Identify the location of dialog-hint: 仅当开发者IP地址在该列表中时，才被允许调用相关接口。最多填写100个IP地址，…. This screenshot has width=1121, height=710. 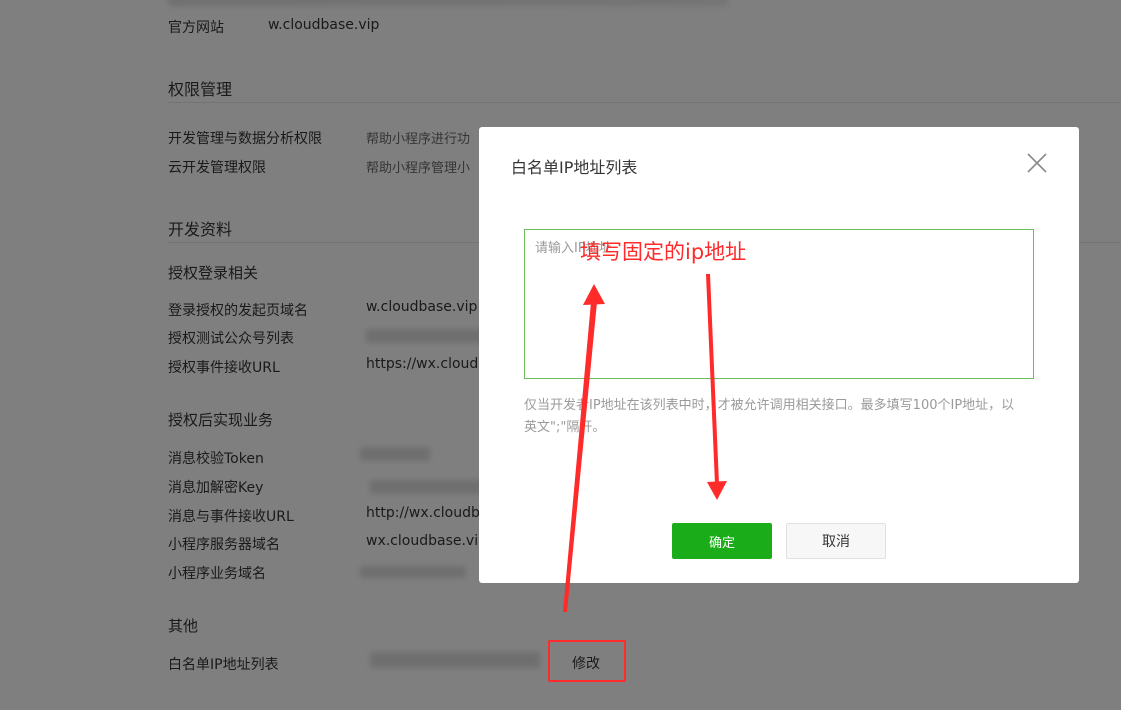
(769, 416).